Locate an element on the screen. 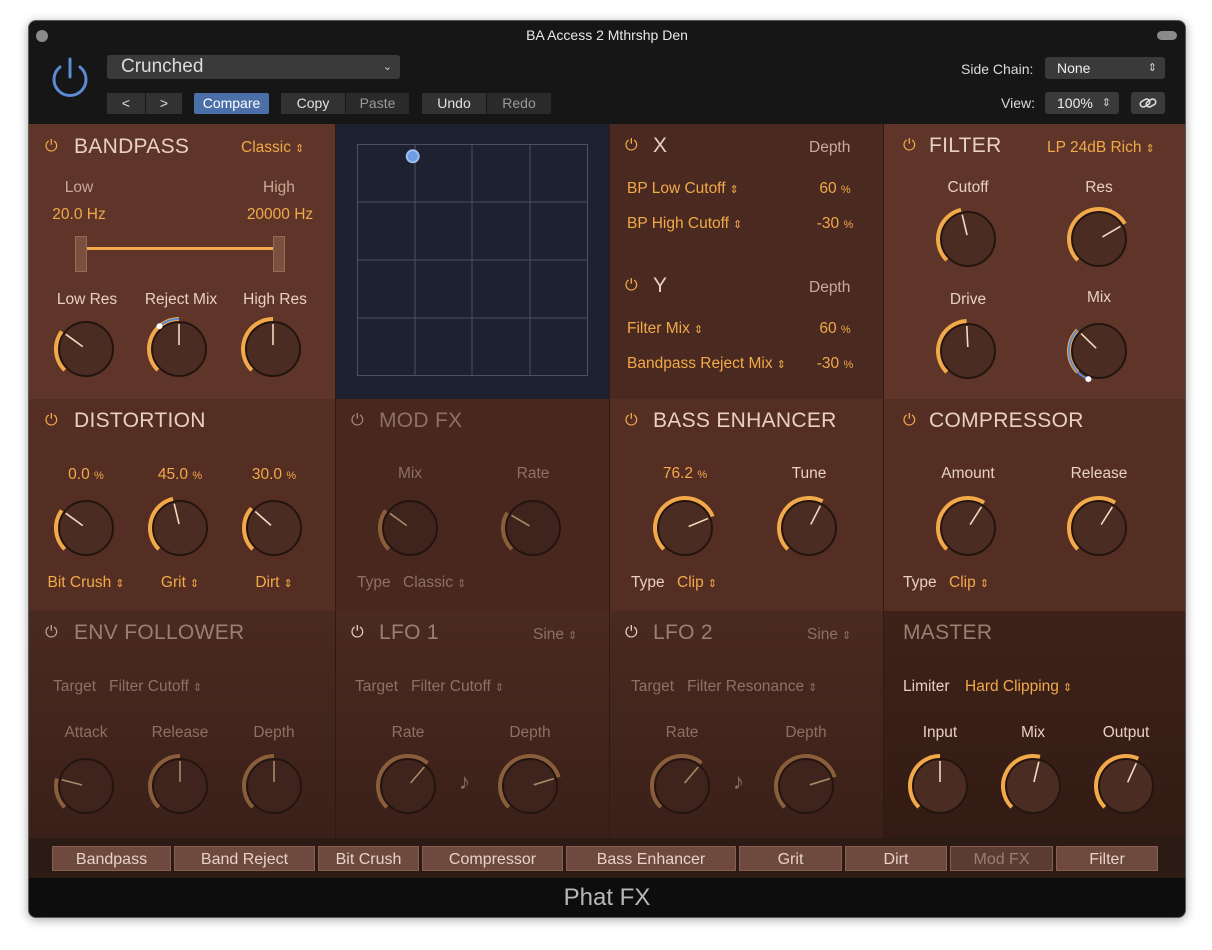  master-input-knob is located at coordinates (940, 786).